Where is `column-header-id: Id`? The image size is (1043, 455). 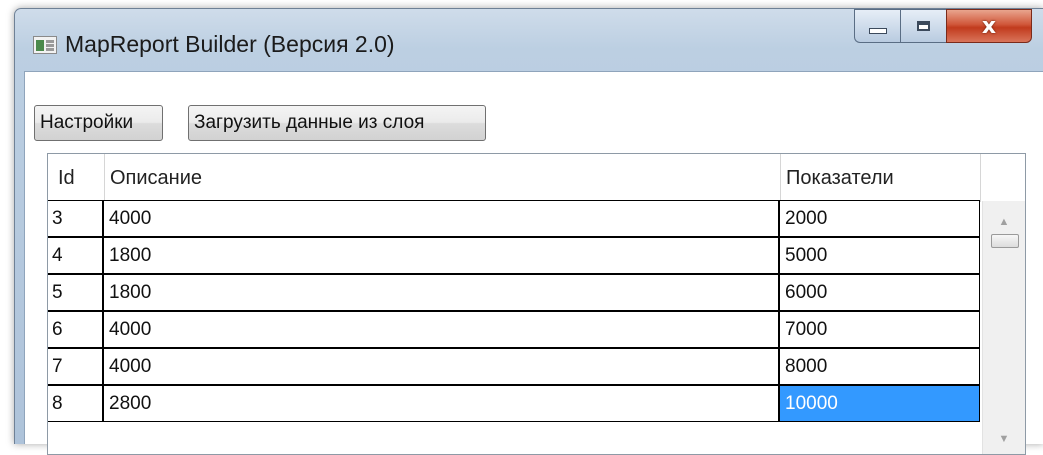 column-header-id: Id is located at coordinates (66, 178).